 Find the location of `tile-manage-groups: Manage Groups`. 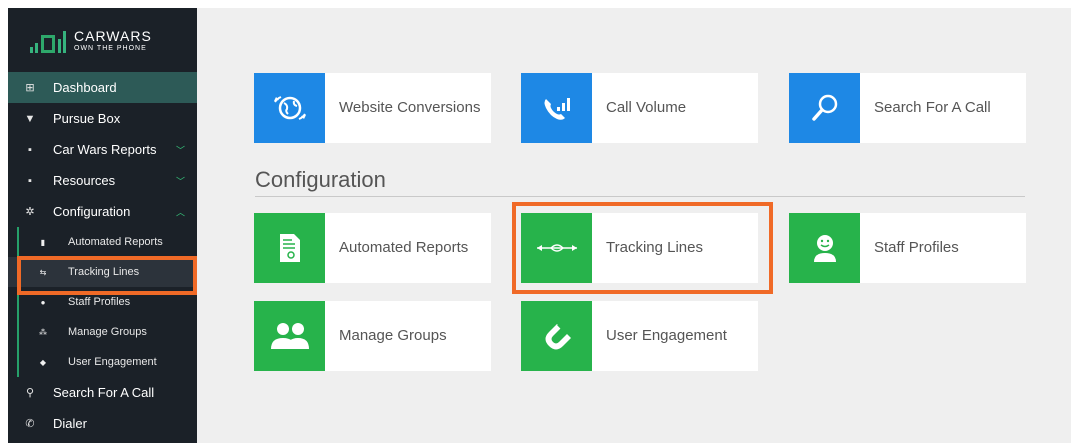

tile-manage-groups: Manage Groups is located at coordinates (372, 336).